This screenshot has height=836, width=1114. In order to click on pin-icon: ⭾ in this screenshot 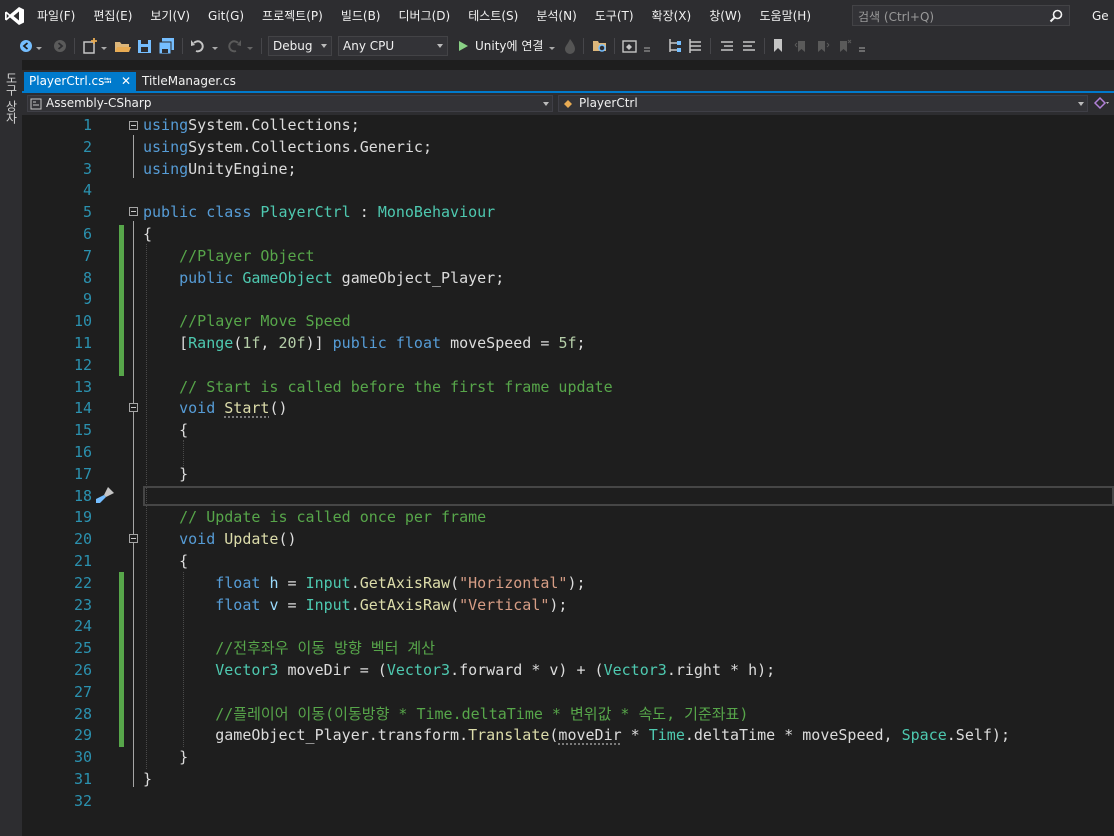, I will do `click(108, 81)`.